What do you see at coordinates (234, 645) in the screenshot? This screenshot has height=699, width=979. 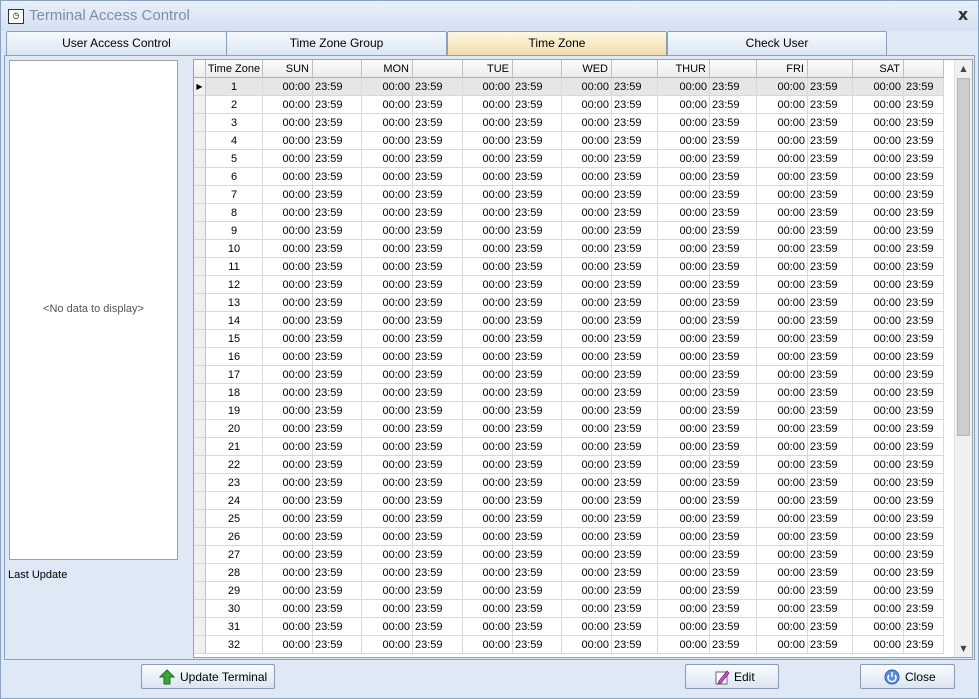 I see `time-zone-id-cell: 32` at bounding box center [234, 645].